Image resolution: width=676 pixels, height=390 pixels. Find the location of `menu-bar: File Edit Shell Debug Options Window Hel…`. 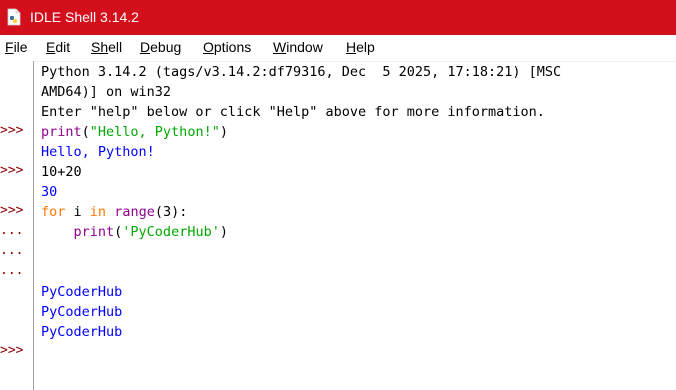

menu-bar: File Edit Shell Debug Options Window Hel… is located at coordinates (338, 48).